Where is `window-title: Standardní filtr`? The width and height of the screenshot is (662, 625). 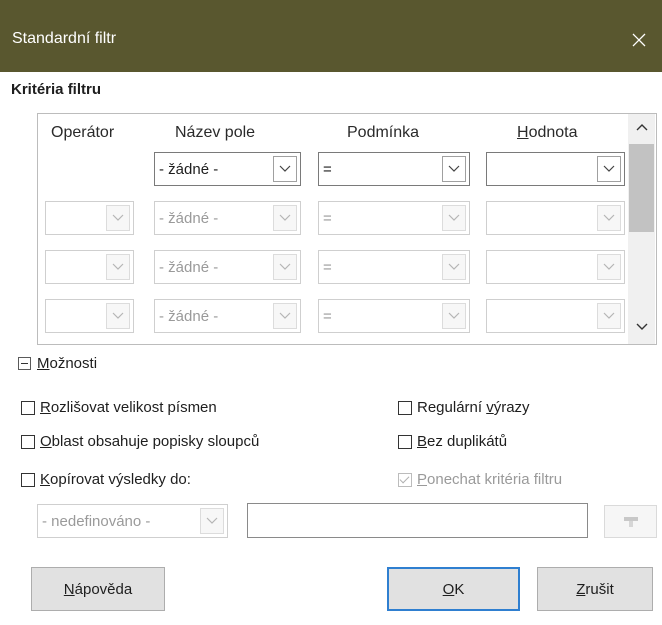
window-title: Standardní filtr is located at coordinates (64, 38).